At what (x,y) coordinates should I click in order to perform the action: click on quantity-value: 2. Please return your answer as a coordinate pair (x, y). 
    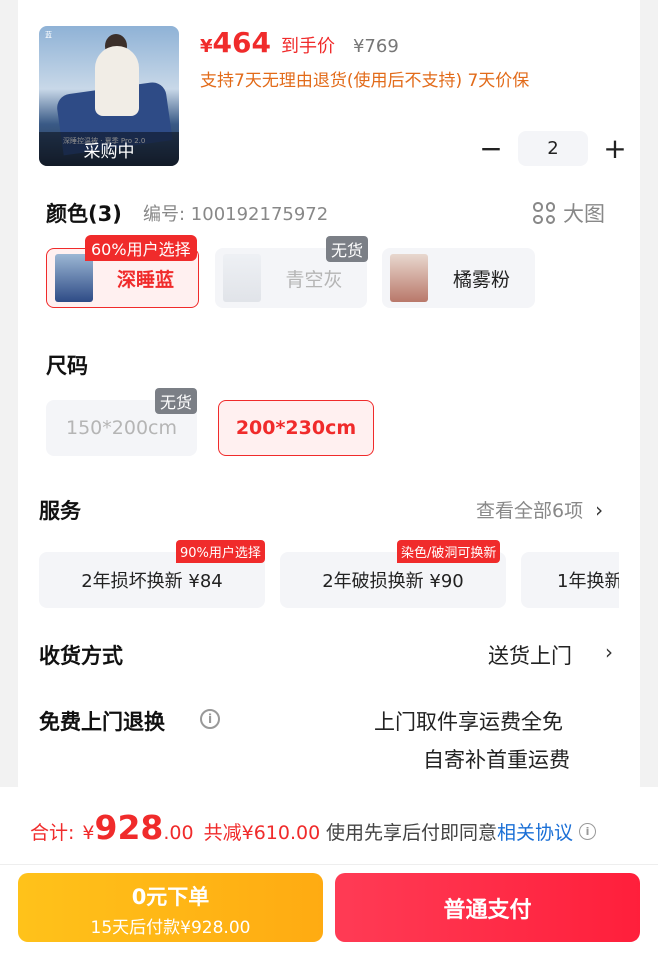
    Looking at the image, I should click on (553, 148).